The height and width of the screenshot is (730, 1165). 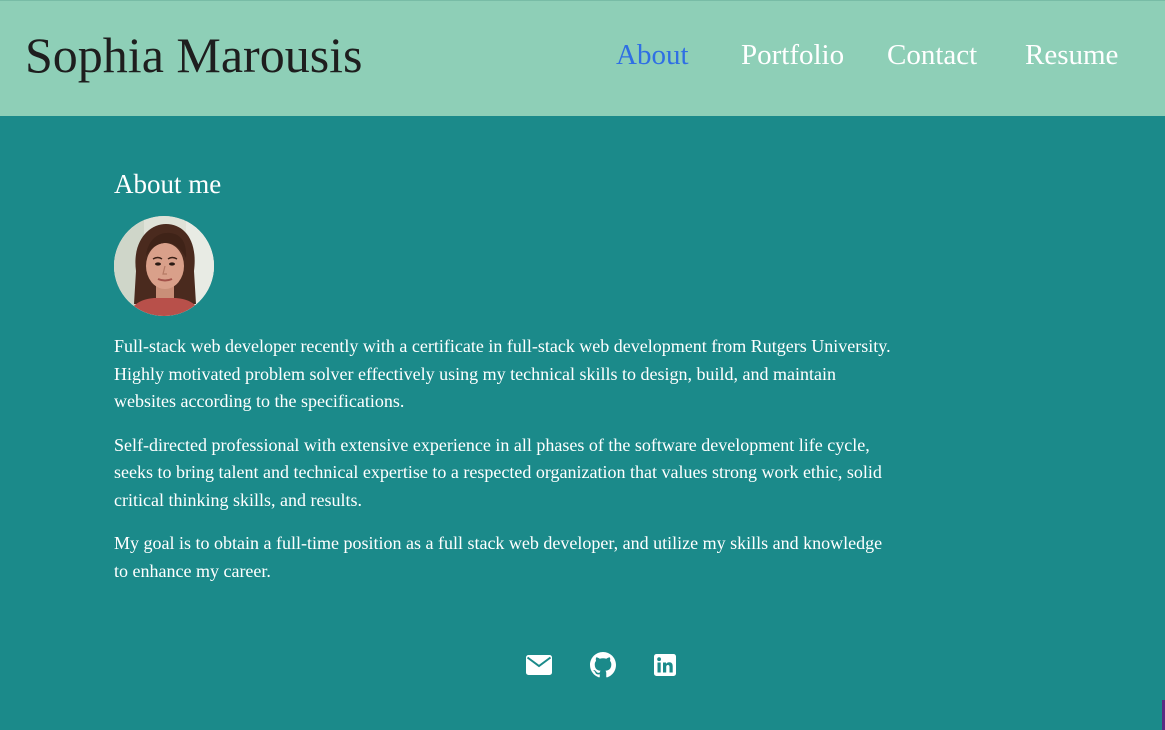 What do you see at coordinates (539, 665) in the screenshot?
I see `envelope-icon` at bounding box center [539, 665].